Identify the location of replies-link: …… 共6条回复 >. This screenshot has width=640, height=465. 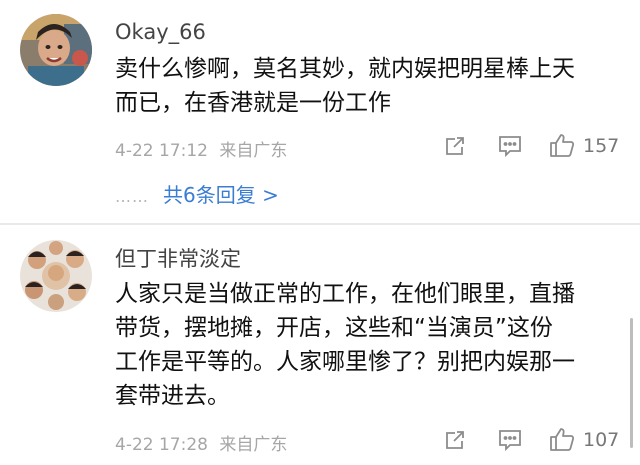
(197, 193).